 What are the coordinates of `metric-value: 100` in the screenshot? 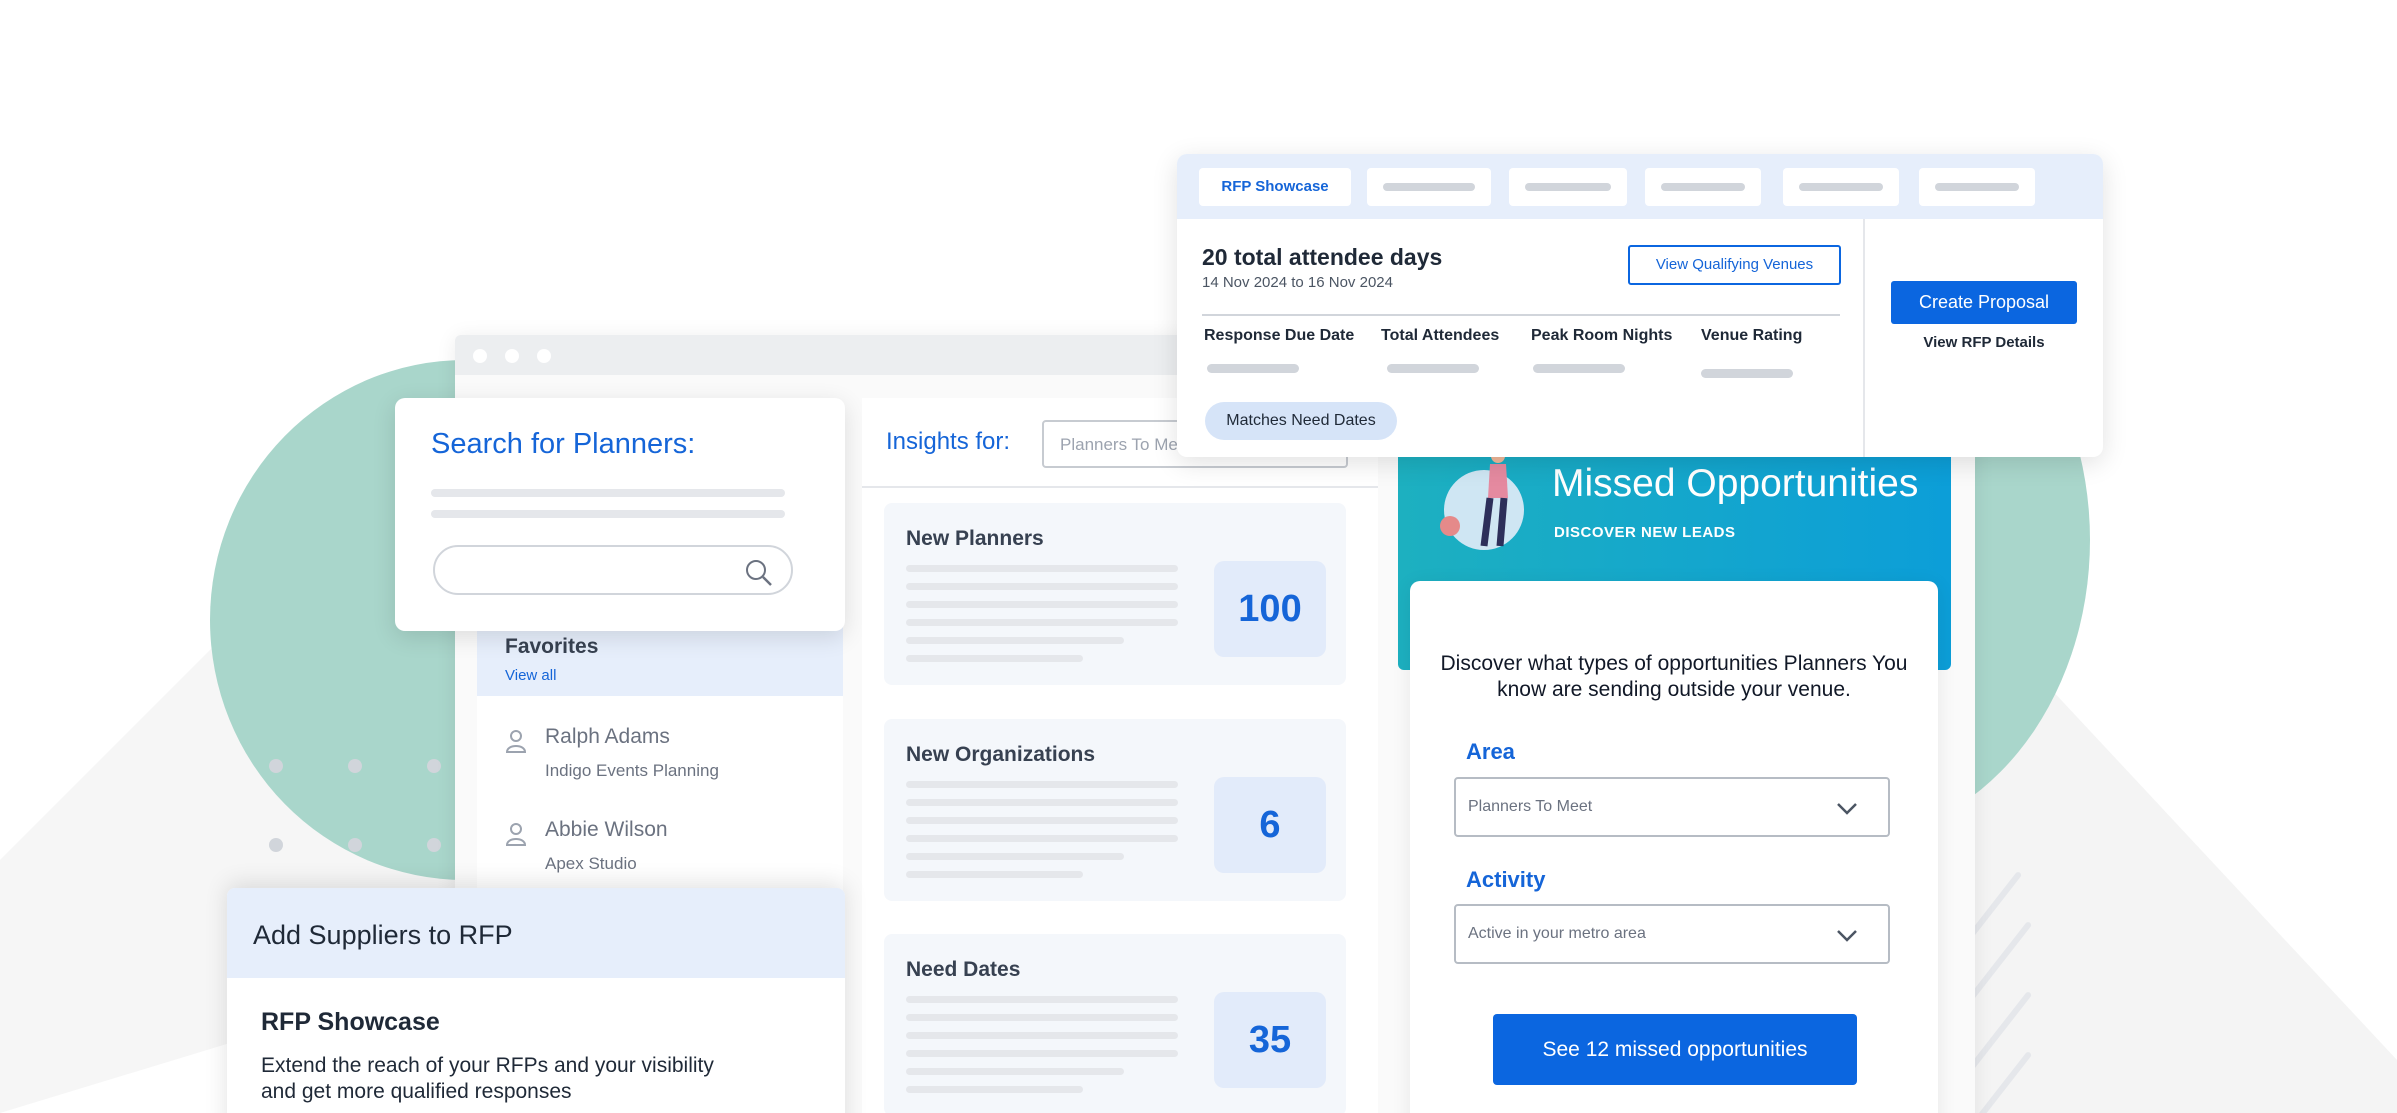 It's located at (1270, 609).